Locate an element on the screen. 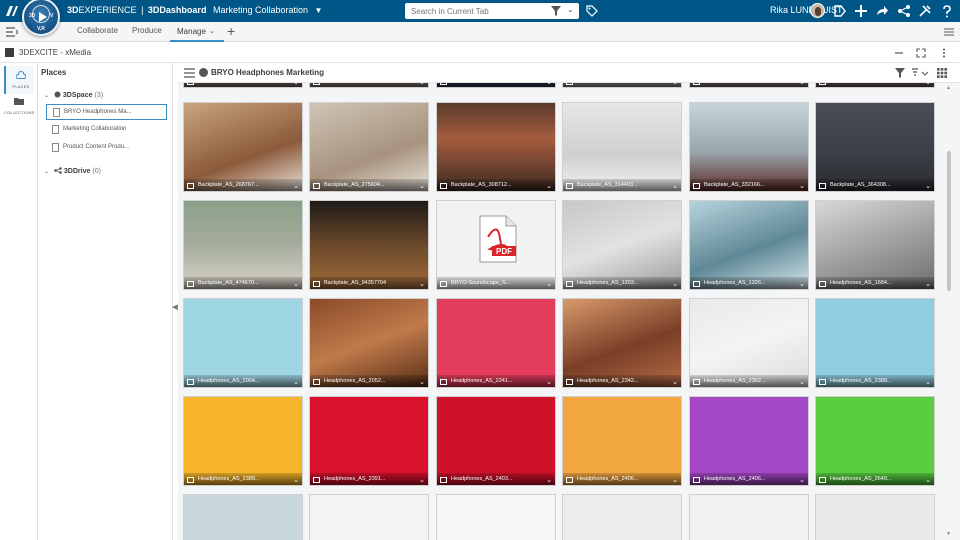 This screenshot has height=540, width=960. tools-icon is located at coordinates (925, 11).